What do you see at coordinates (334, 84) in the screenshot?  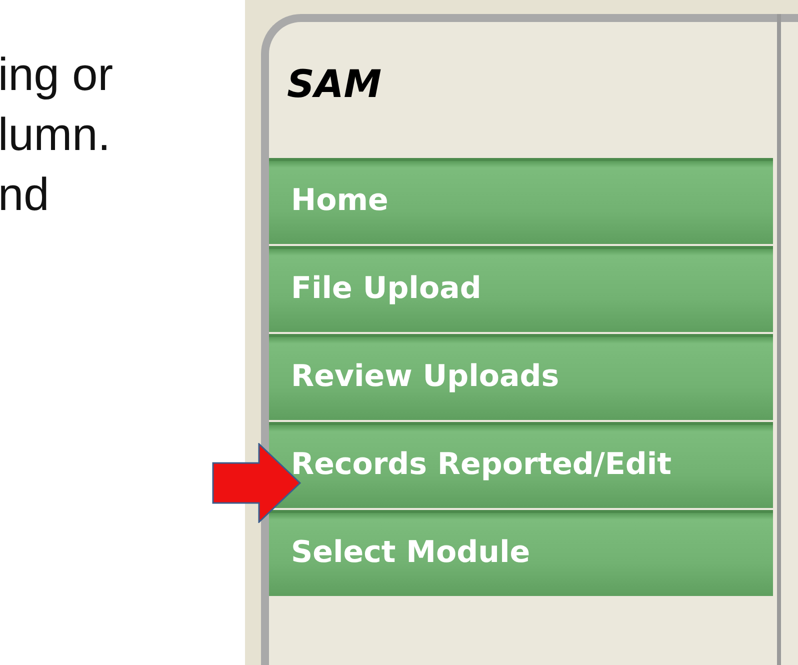 I see `app-title: SAM` at bounding box center [334, 84].